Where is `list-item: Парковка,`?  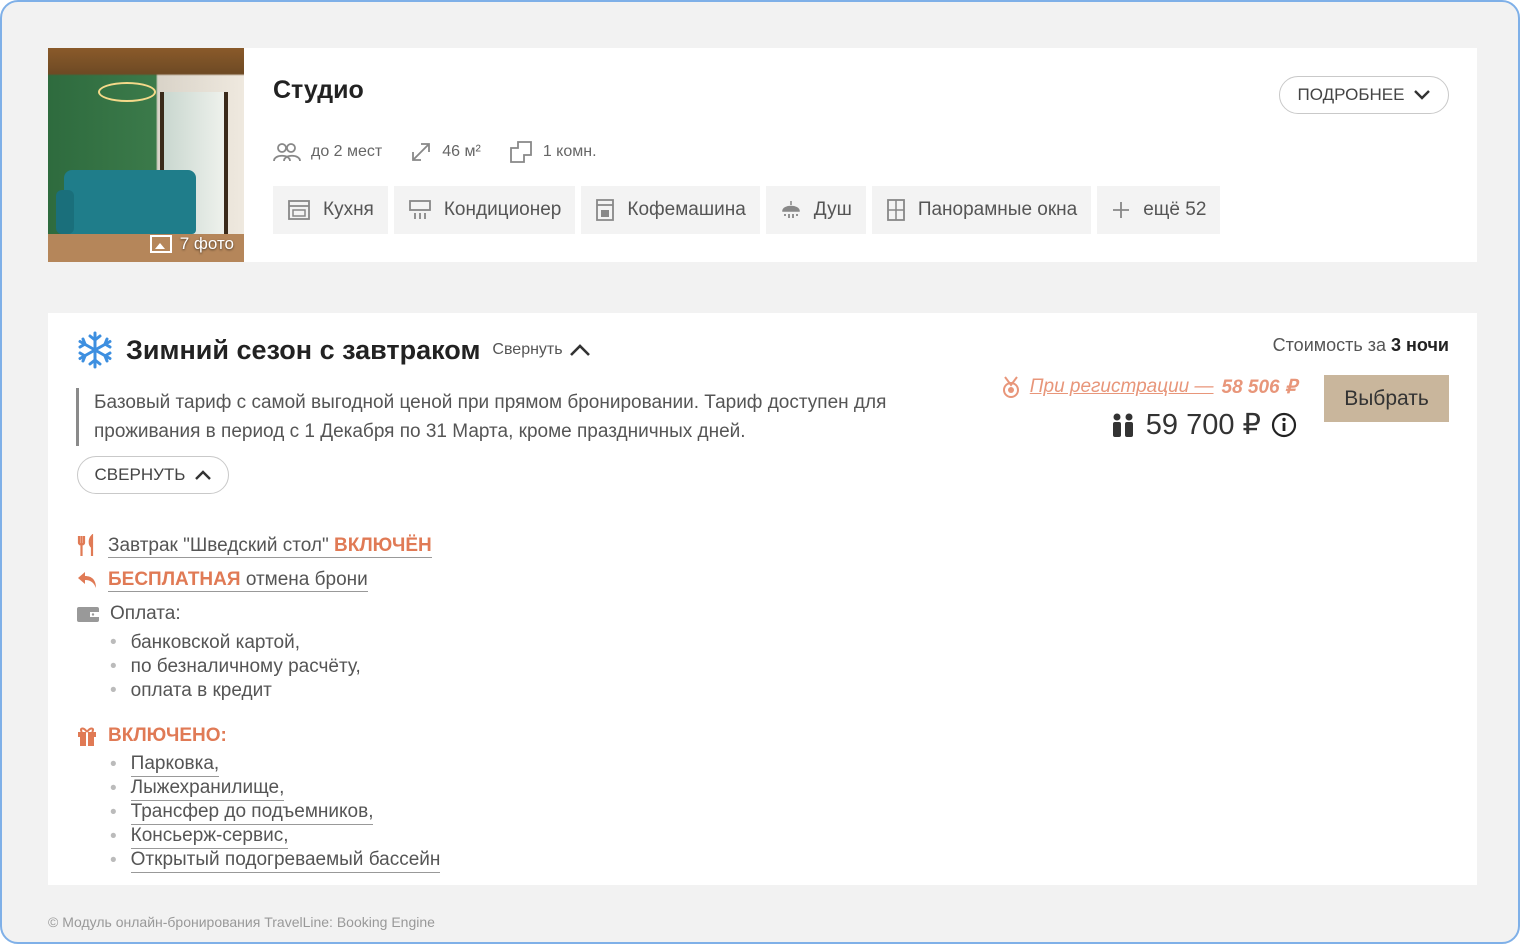
list-item: Парковка, is located at coordinates (275, 765).